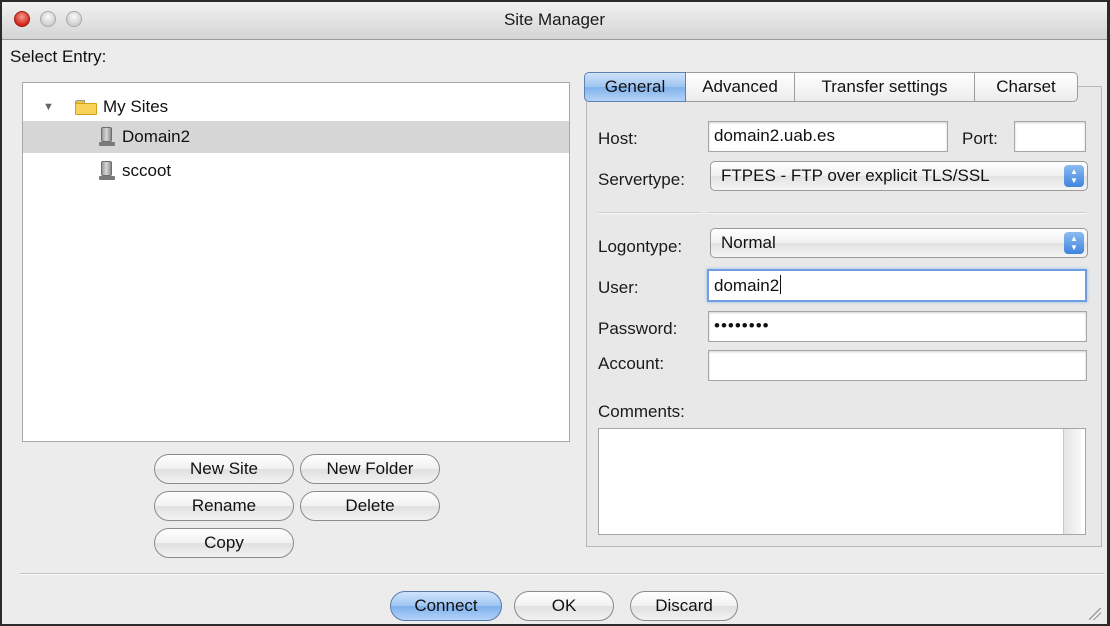 This screenshot has width=1110, height=626. What do you see at coordinates (740, 87) in the screenshot?
I see `tab-advanced: Advanced` at bounding box center [740, 87].